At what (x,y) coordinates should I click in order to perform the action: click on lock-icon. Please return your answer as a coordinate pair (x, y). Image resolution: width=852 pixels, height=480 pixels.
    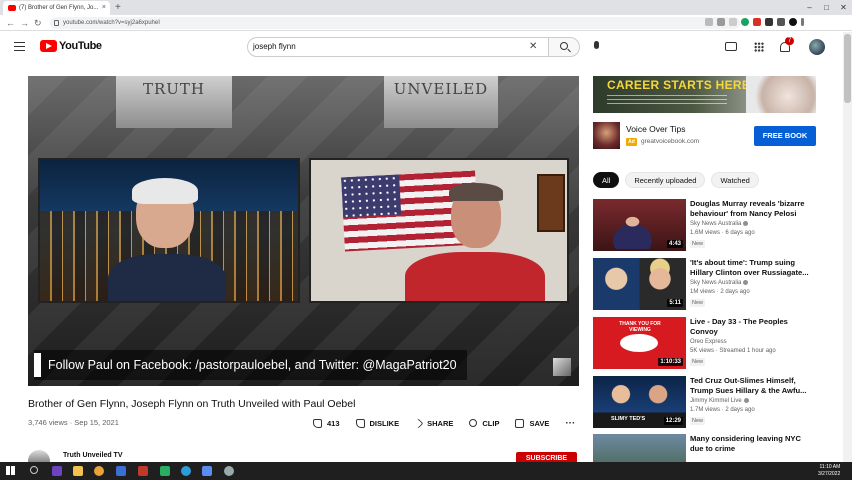
    Looking at the image, I should click on (56, 23).